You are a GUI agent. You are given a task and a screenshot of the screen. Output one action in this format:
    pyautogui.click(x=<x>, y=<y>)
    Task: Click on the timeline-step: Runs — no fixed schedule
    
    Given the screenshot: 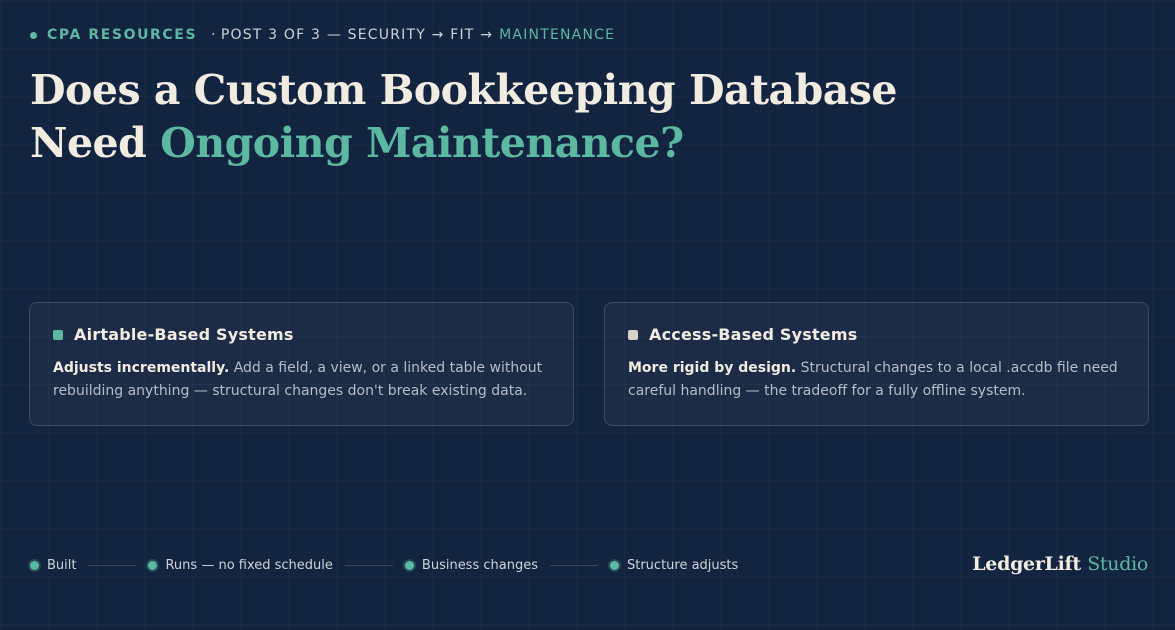 What is the action you would take?
    pyautogui.click(x=240, y=565)
    